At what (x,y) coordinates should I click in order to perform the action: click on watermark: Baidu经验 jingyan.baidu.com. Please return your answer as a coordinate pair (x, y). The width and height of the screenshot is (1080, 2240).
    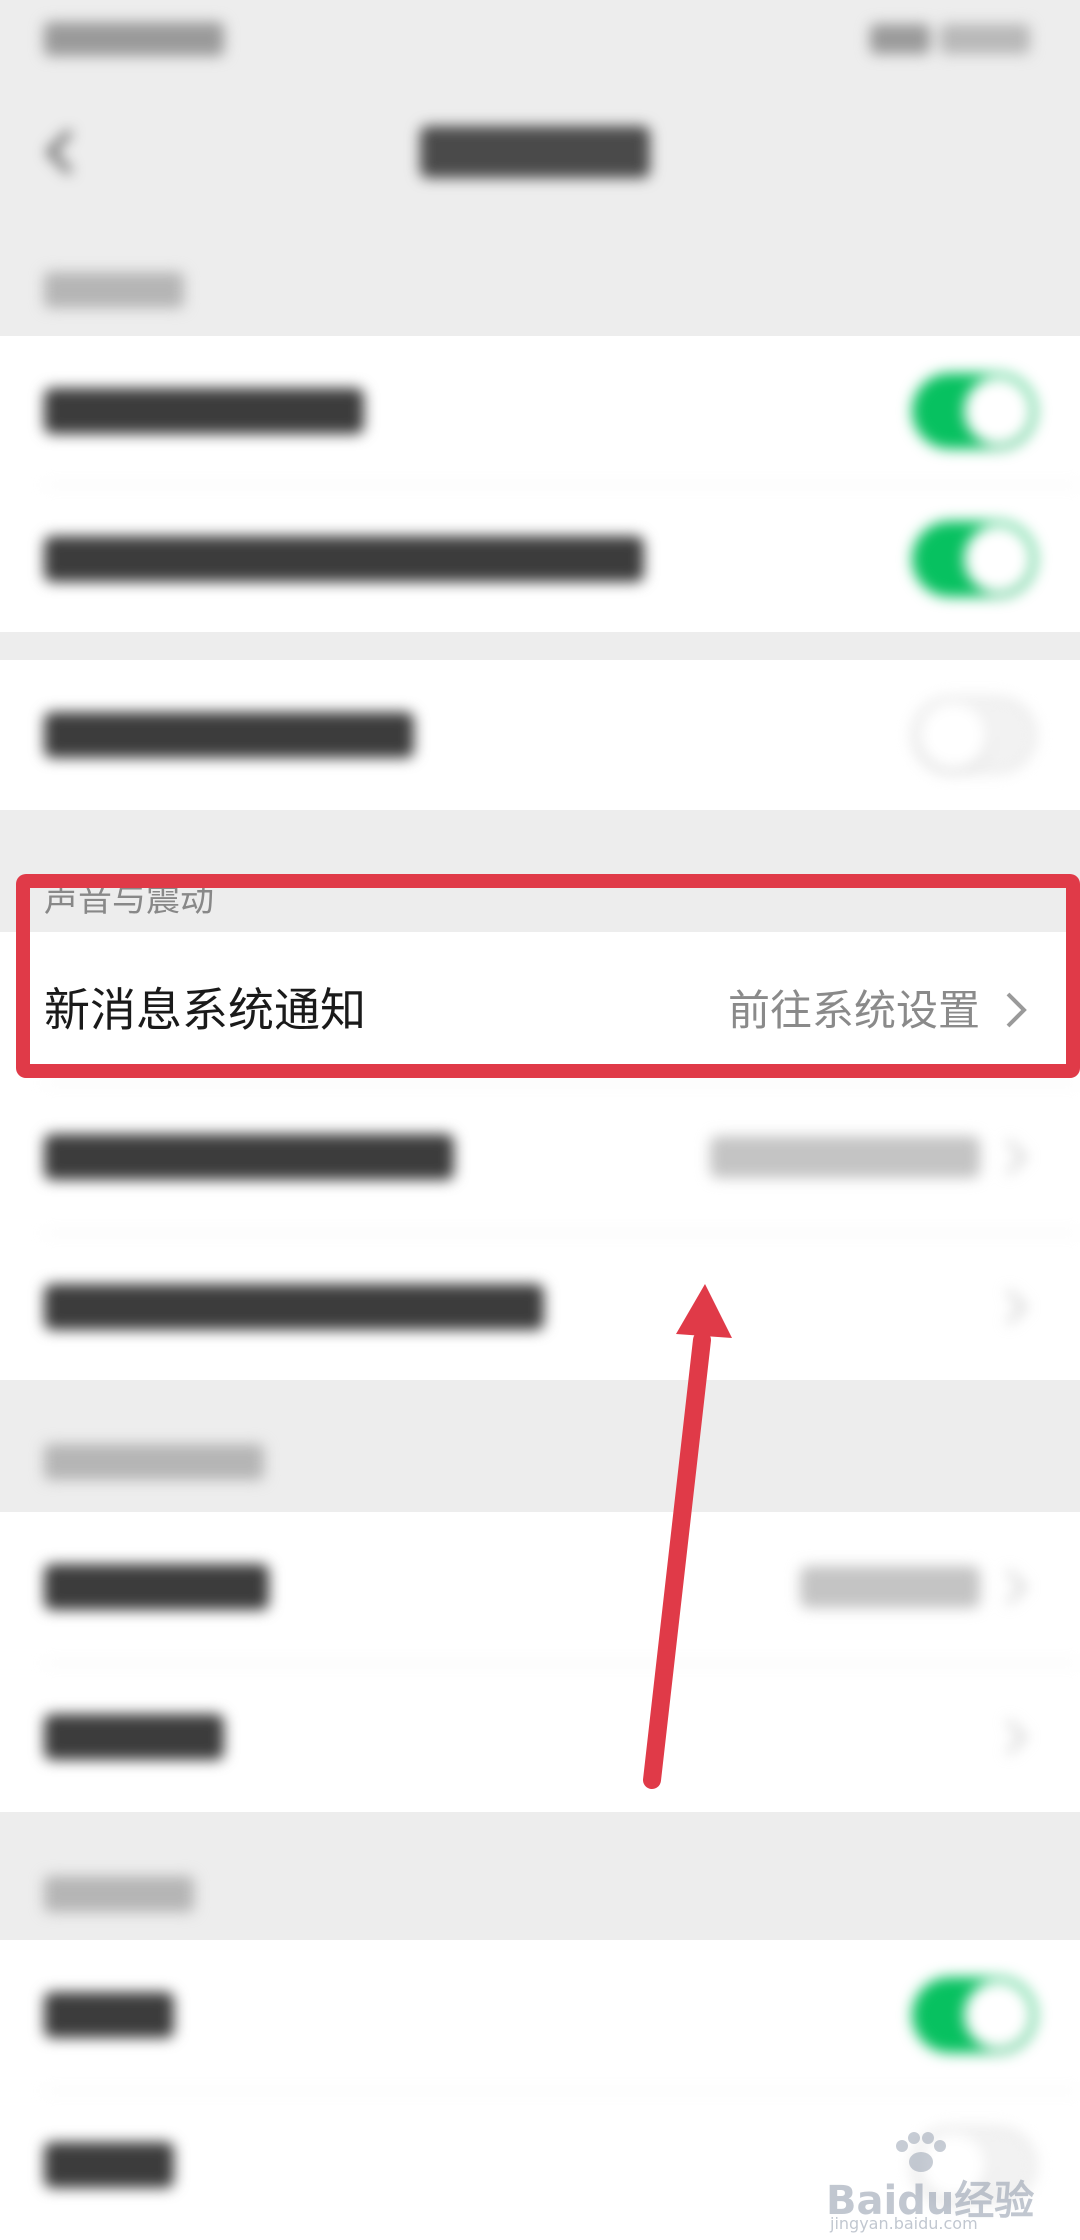
    Looking at the image, I should click on (946, 2182).